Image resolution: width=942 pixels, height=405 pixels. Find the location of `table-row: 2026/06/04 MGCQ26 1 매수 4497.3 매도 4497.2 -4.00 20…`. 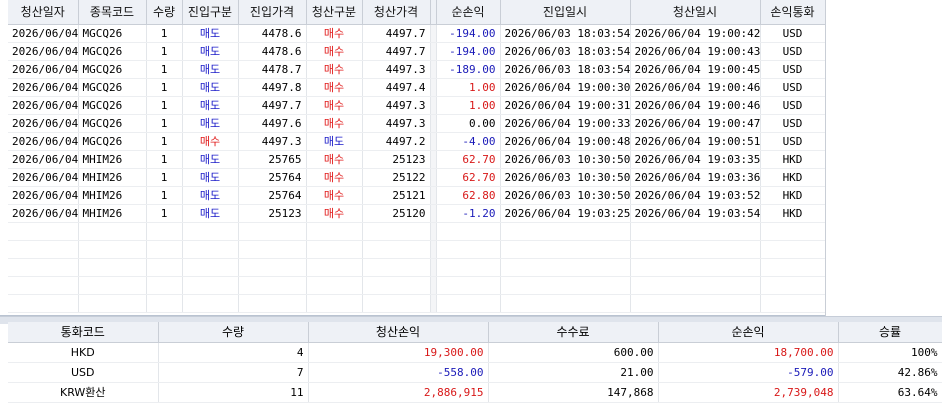

table-row: 2026/06/04 MGCQ26 1 매수 4497.3 매도 4497.2 -4.00 20… is located at coordinates (417, 141).